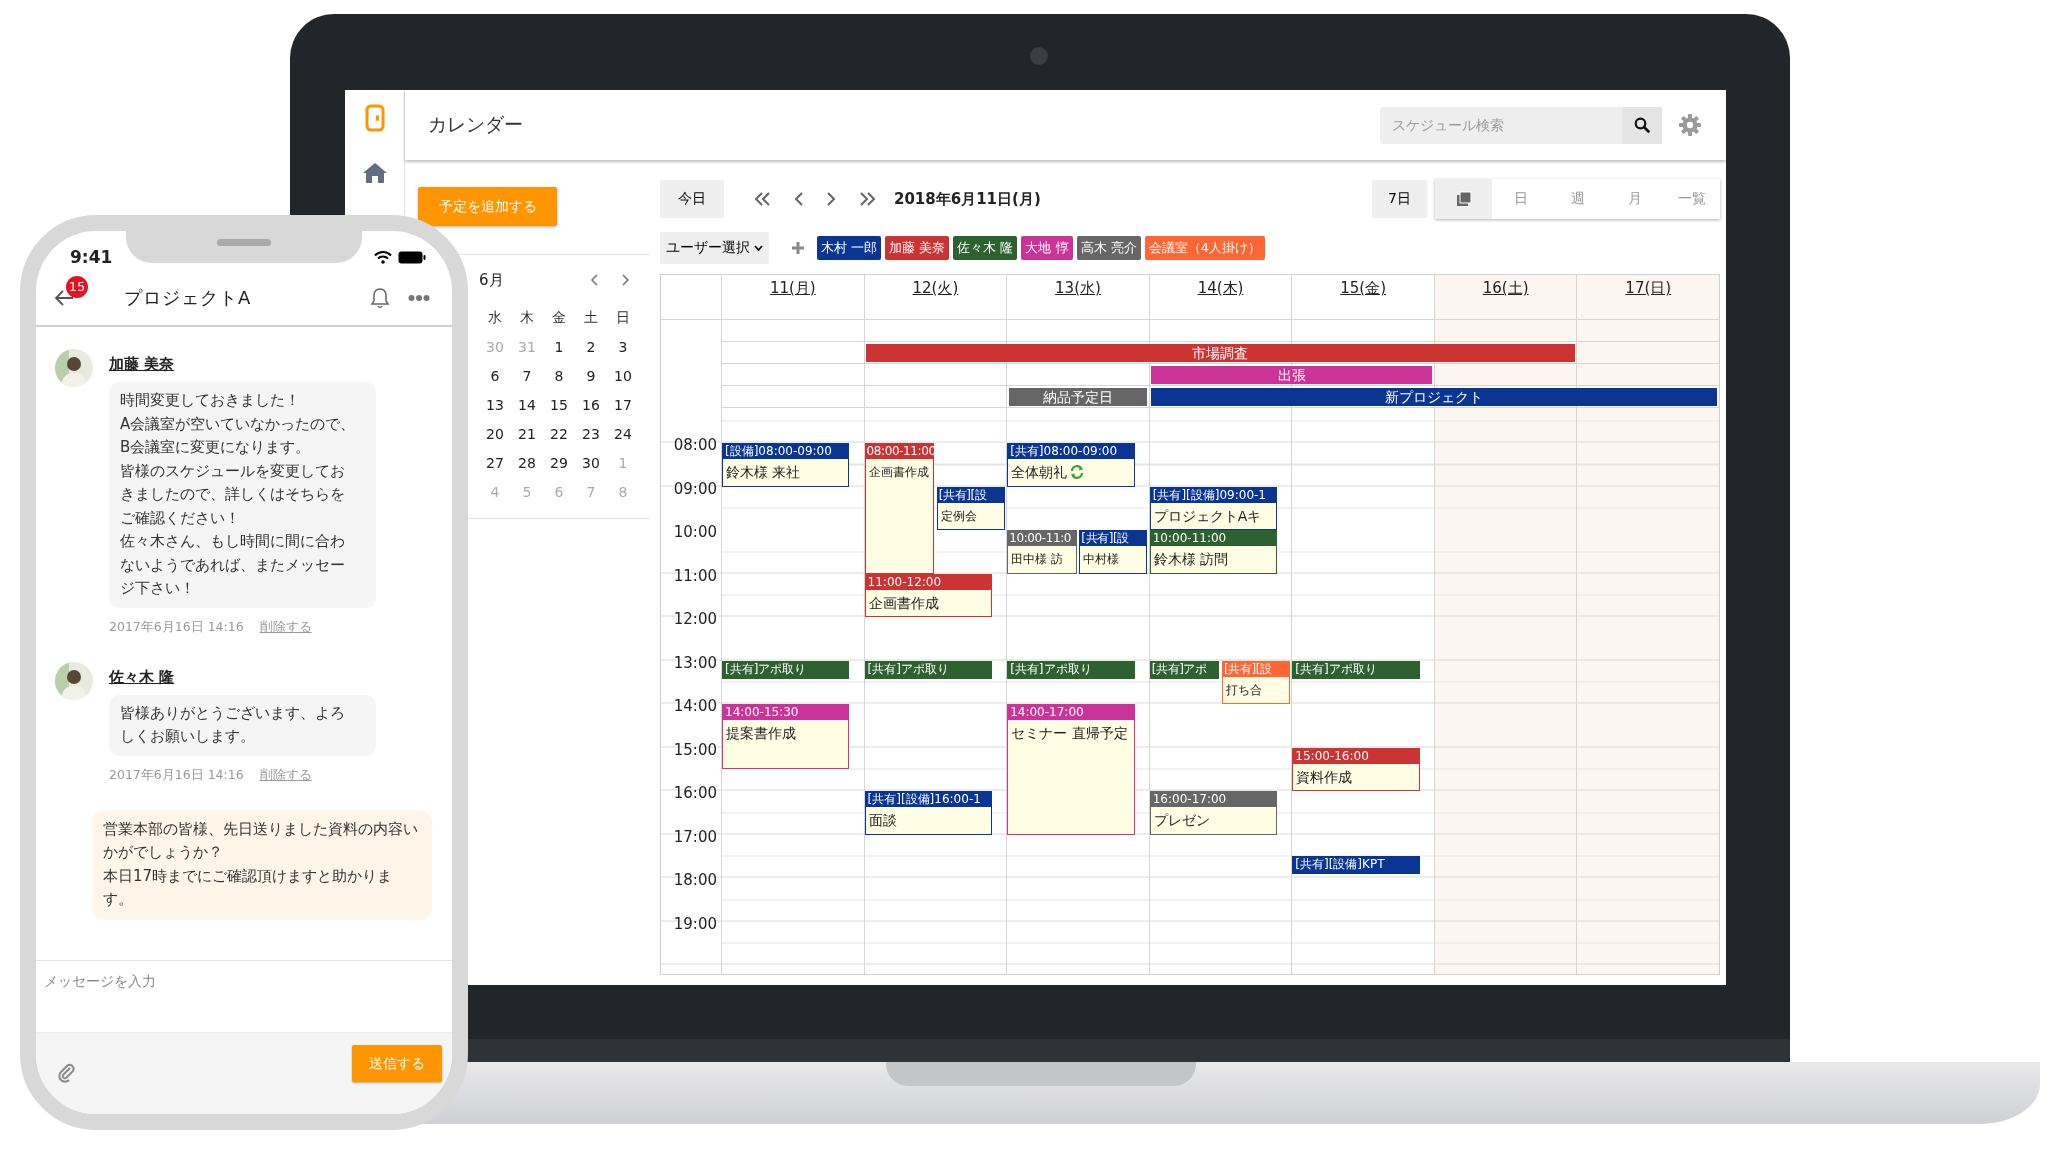  What do you see at coordinates (623, 404) in the screenshot?
I see `calendar-day: 17` at bounding box center [623, 404].